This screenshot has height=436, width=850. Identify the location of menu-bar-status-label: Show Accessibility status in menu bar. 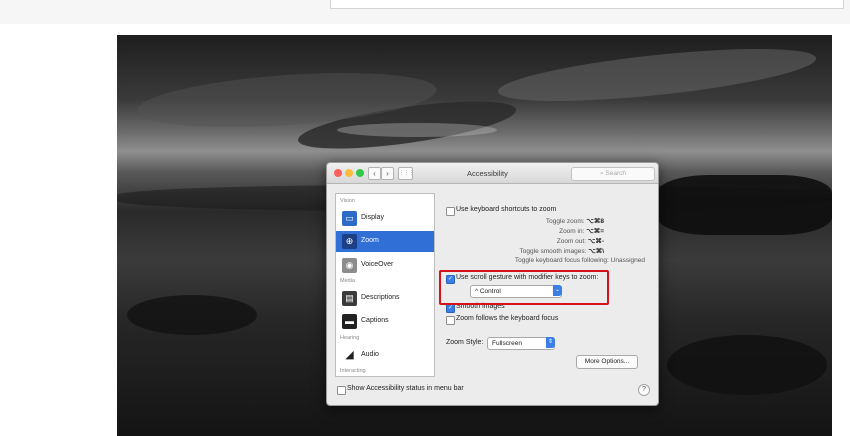
(405, 388).